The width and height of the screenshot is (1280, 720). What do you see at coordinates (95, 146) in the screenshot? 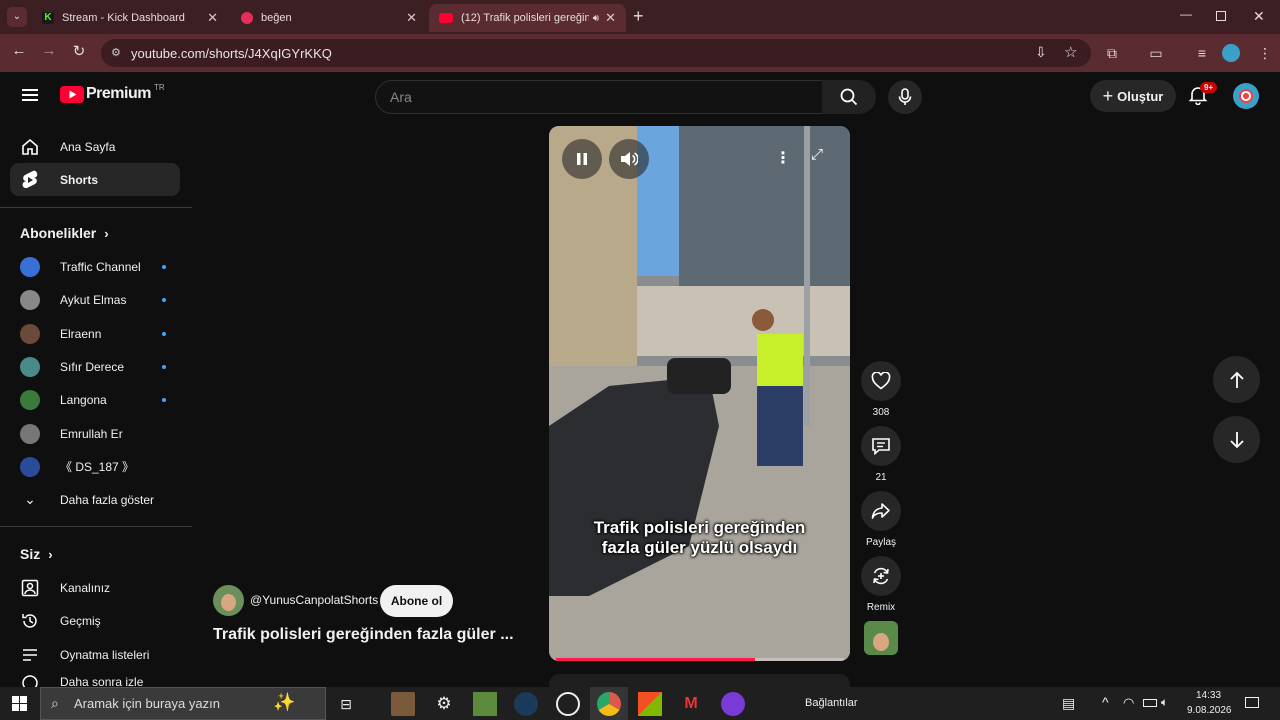
I see `sidebar-item-home: Ana Sayfa` at bounding box center [95, 146].